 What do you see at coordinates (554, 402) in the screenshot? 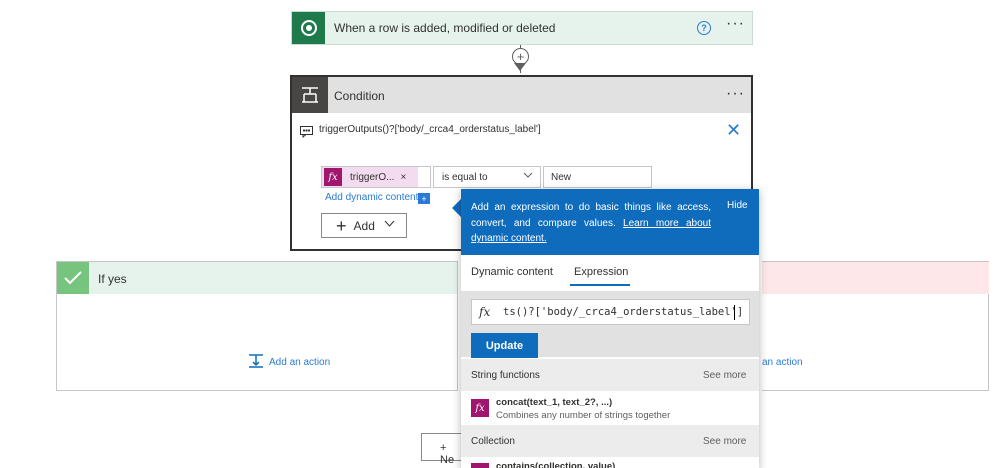
I see `function-name: concat(text_1, text_2?, ...)` at bounding box center [554, 402].